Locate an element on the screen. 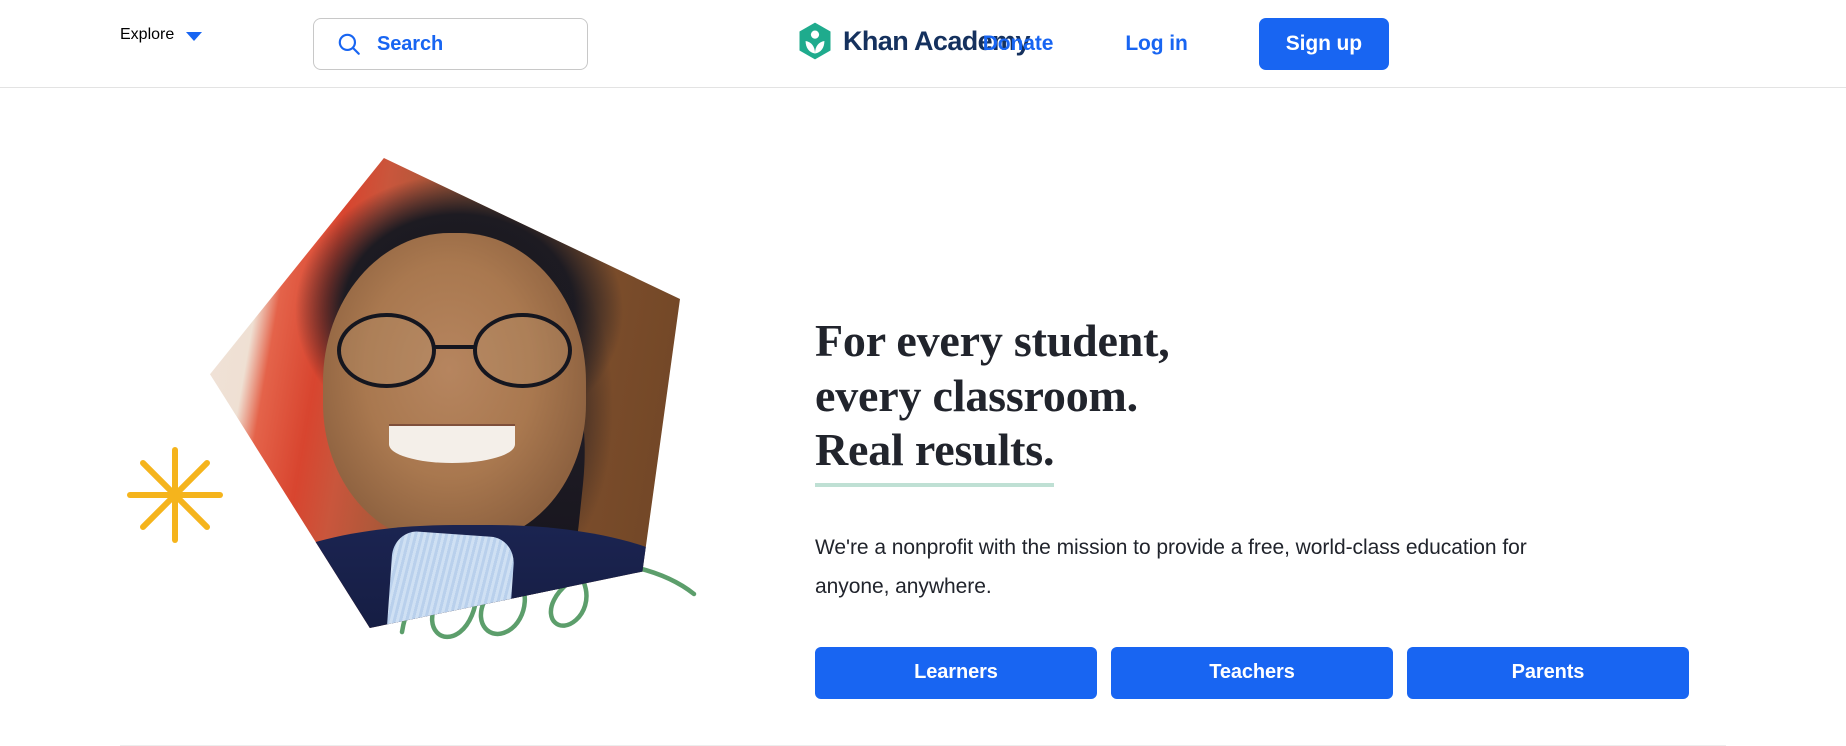 The height and width of the screenshot is (746, 1846). starburst-doodle-icon is located at coordinates (175, 495).